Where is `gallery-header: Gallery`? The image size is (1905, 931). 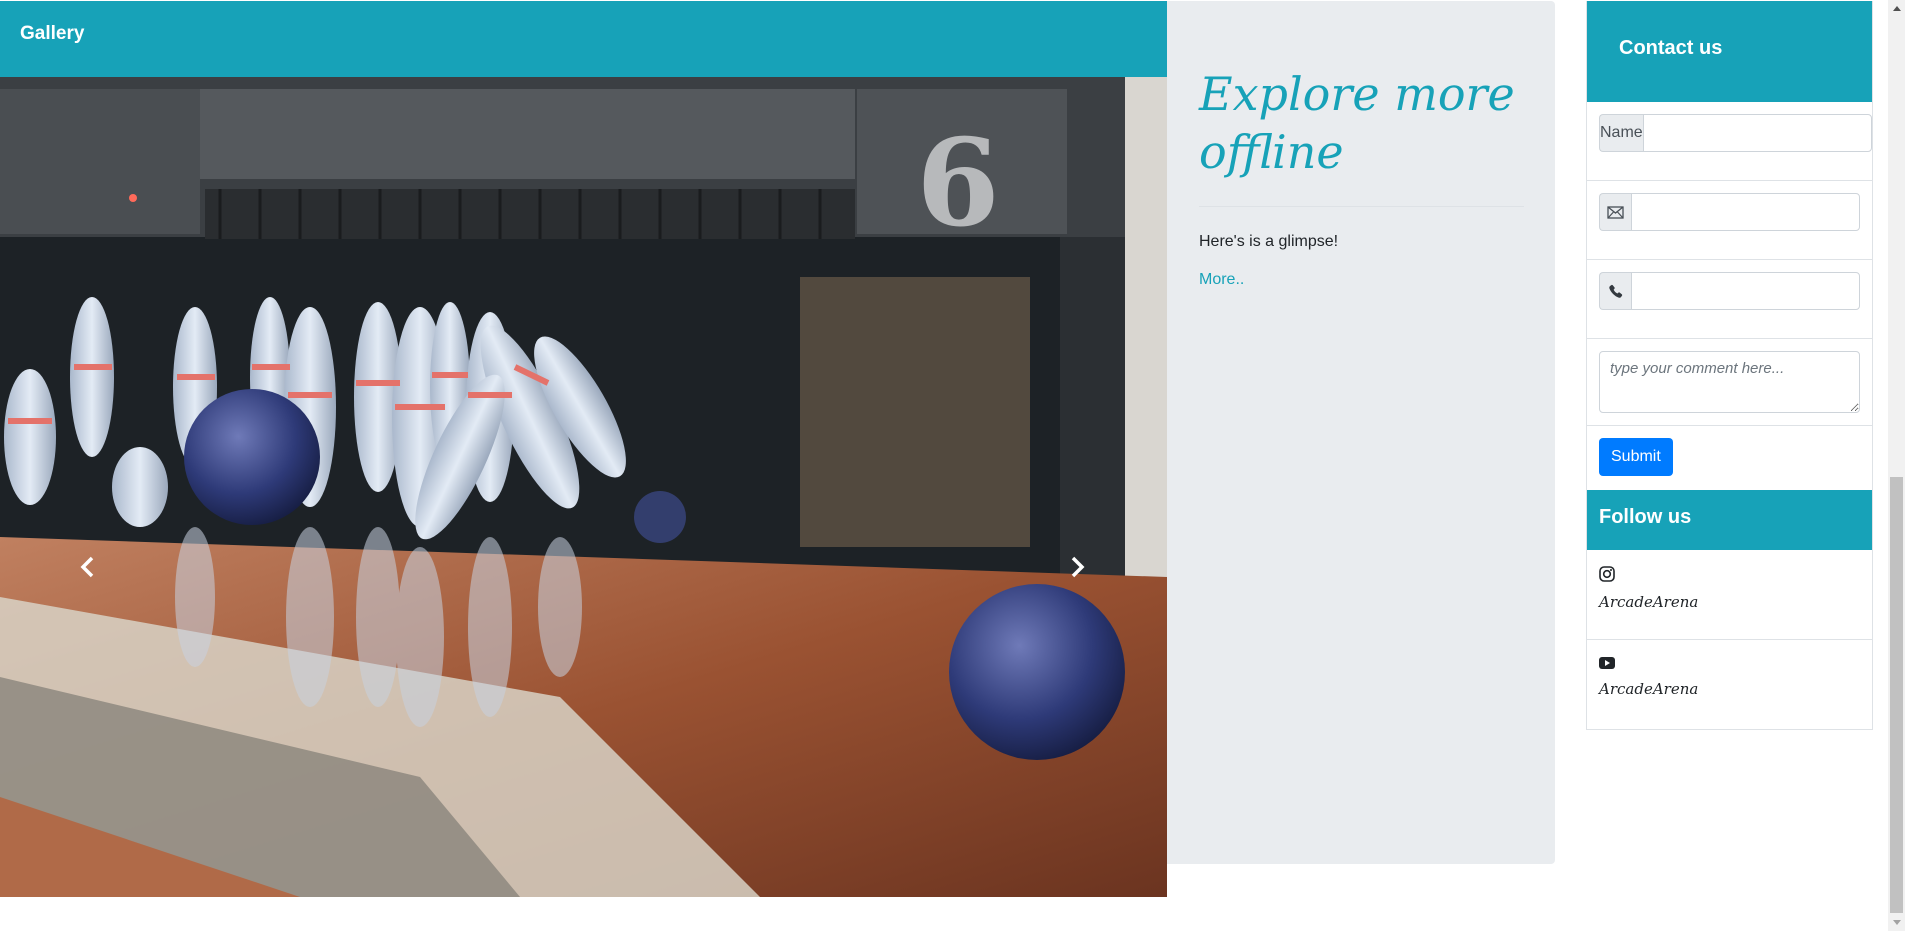
gallery-header: Gallery is located at coordinates (583, 39).